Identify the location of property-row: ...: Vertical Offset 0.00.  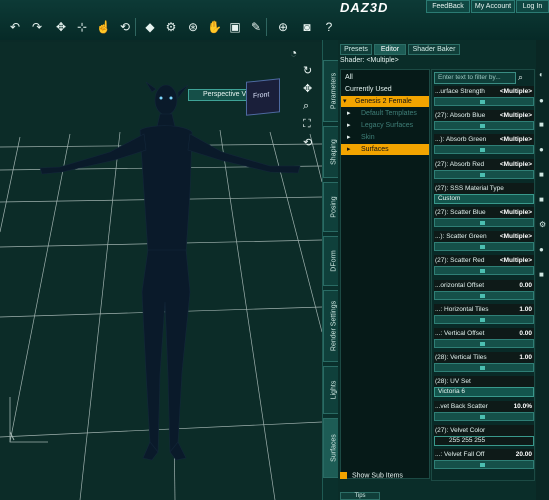
(484, 339).